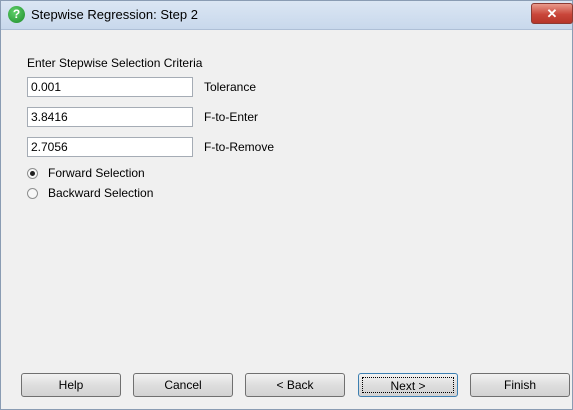 The image size is (573, 410). Describe the element at coordinates (110, 117) in the screenshot. I see `f-to-enter-input` at that location.